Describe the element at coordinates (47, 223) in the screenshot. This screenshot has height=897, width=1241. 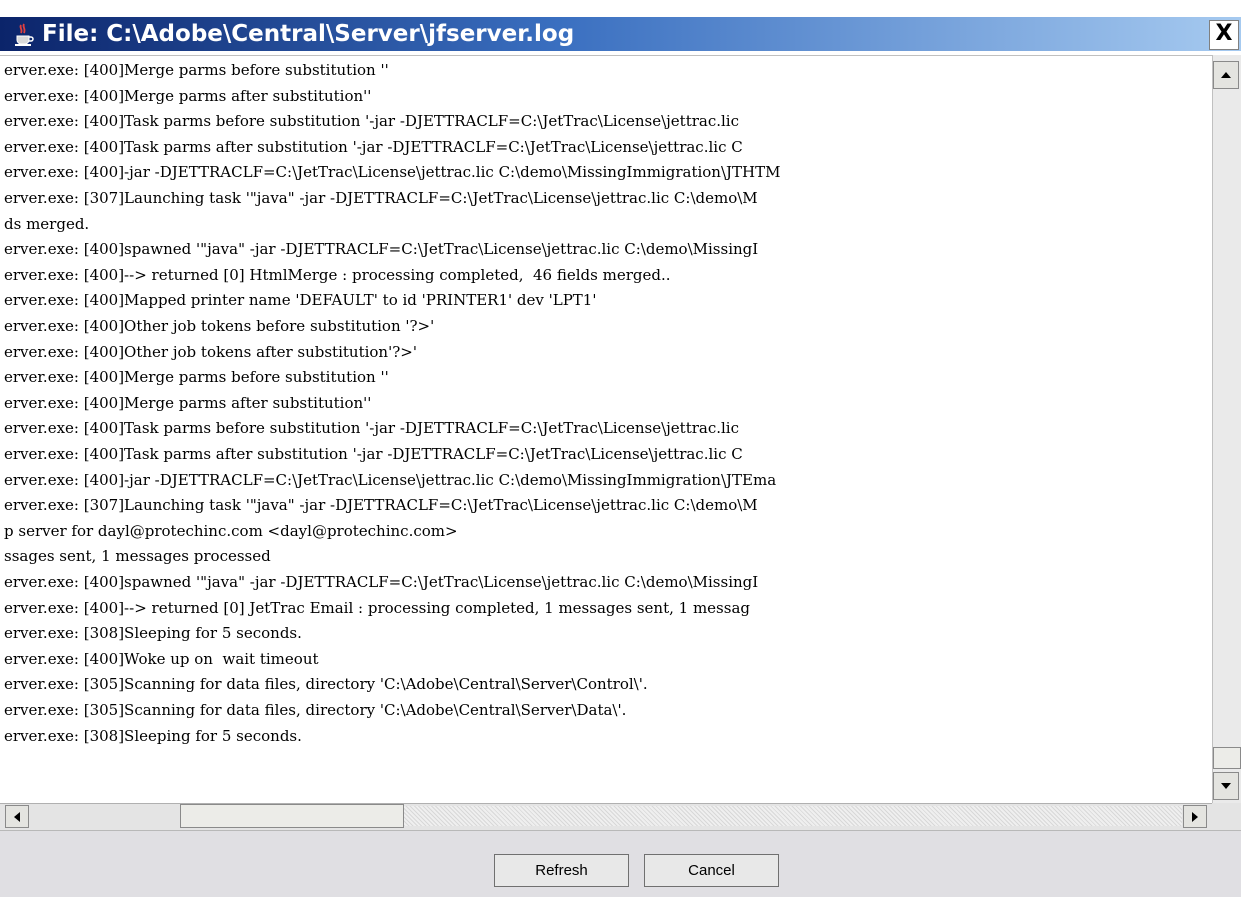
I see `log-line: ds merged.` at that location.